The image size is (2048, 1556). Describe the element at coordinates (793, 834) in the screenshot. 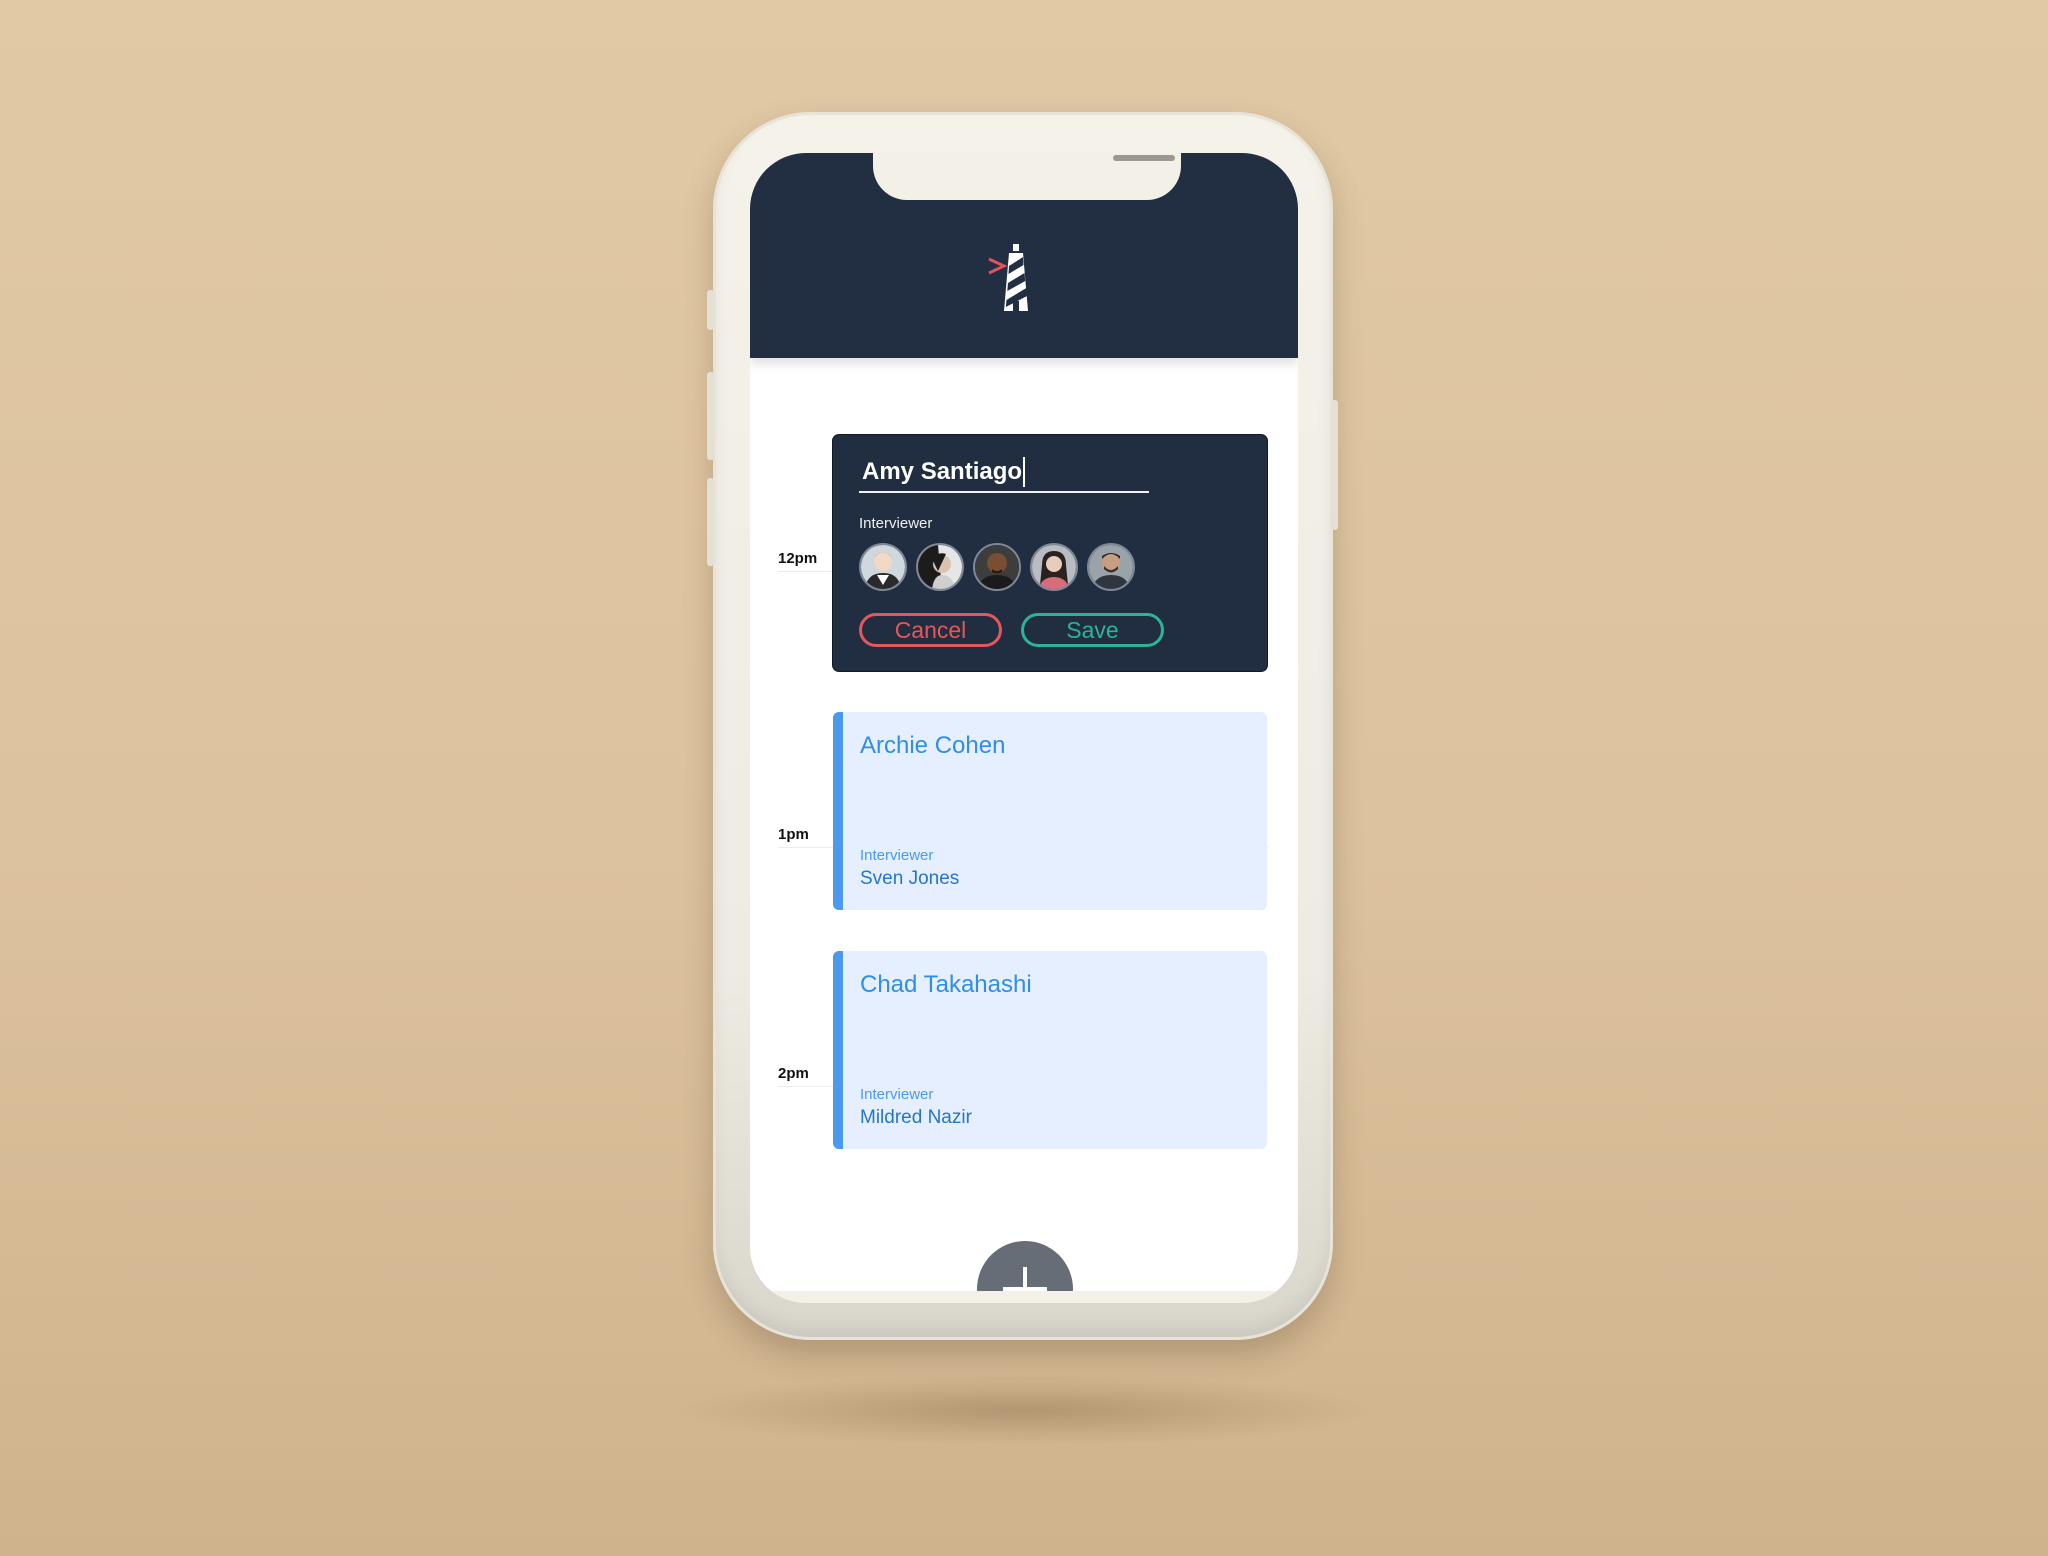

I see `hour-label: 1pm` at that location.